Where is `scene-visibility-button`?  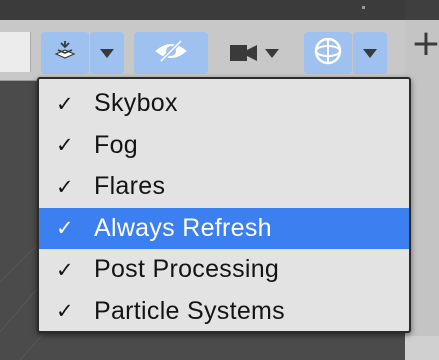
scene-visibility-button is located at coordinates (171, 53).